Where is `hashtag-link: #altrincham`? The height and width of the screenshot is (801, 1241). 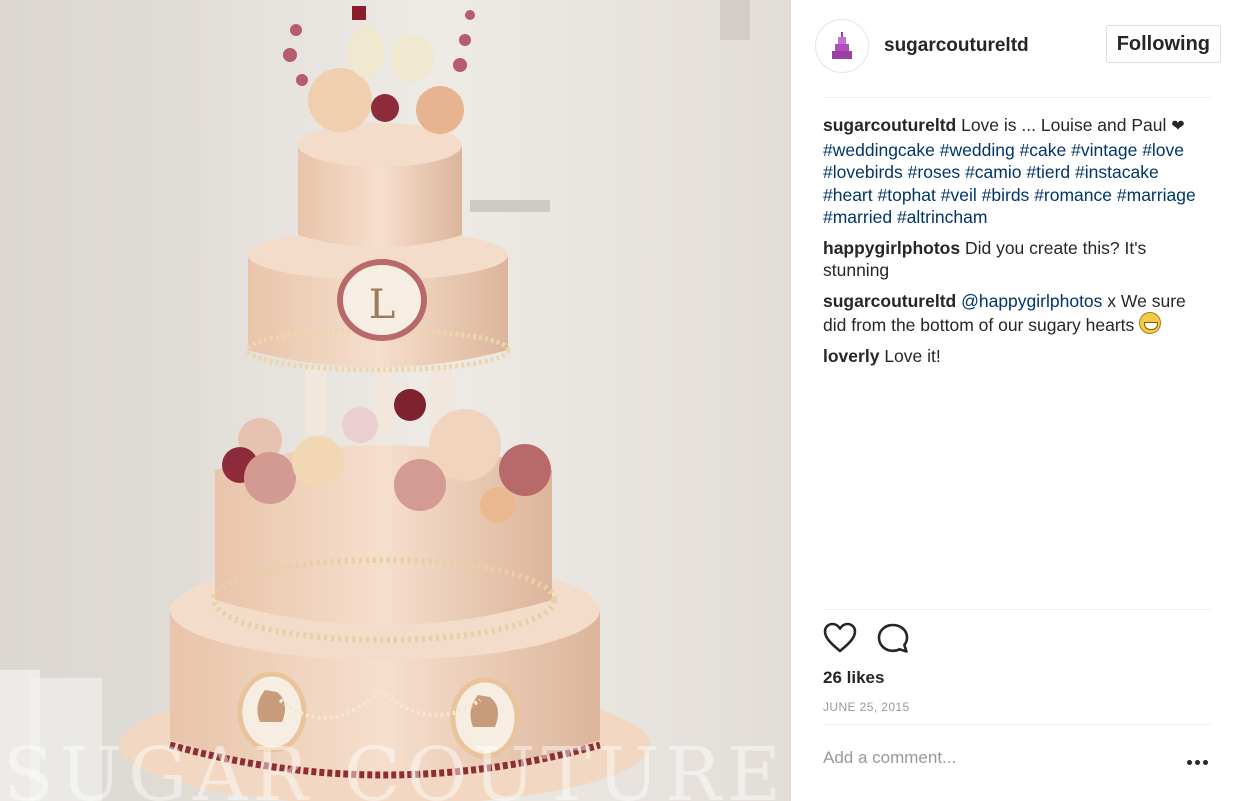 hashtag-link: #altrincham is located at coordinates (942, 217).